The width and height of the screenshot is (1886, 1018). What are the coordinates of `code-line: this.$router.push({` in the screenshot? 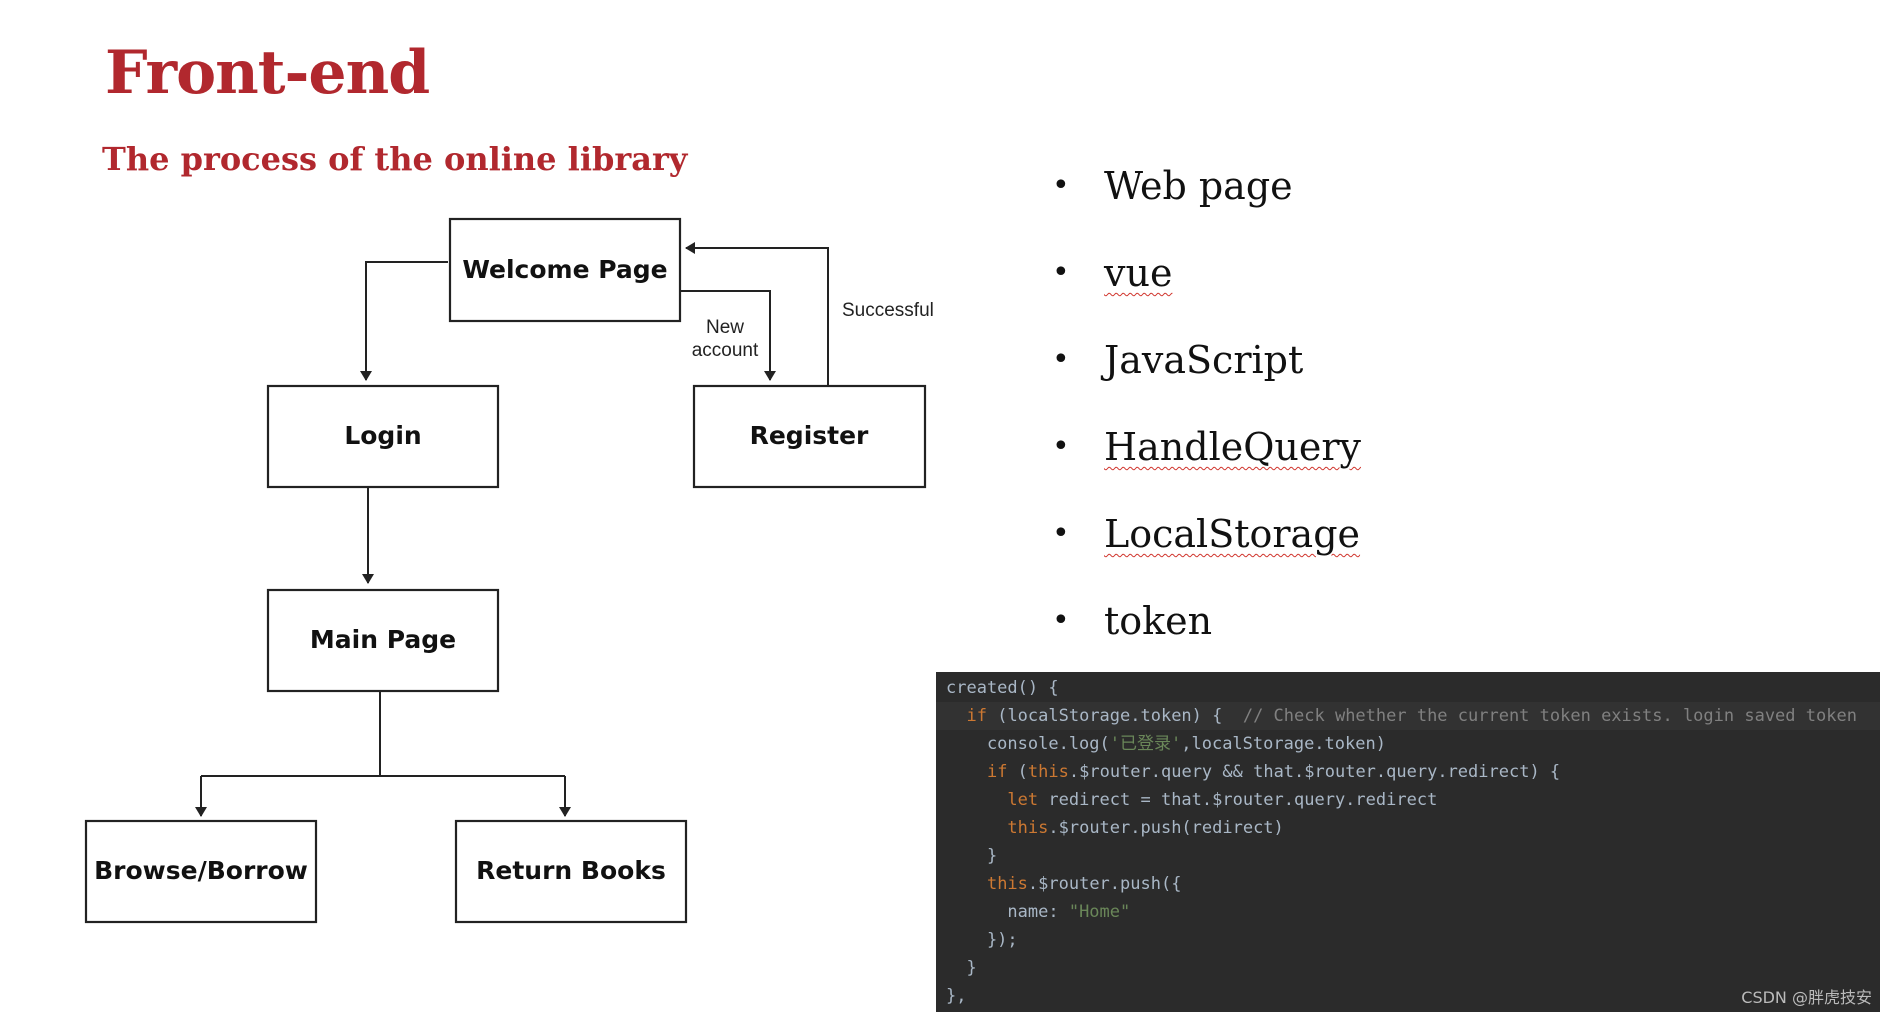 It's located at (1084, 884).